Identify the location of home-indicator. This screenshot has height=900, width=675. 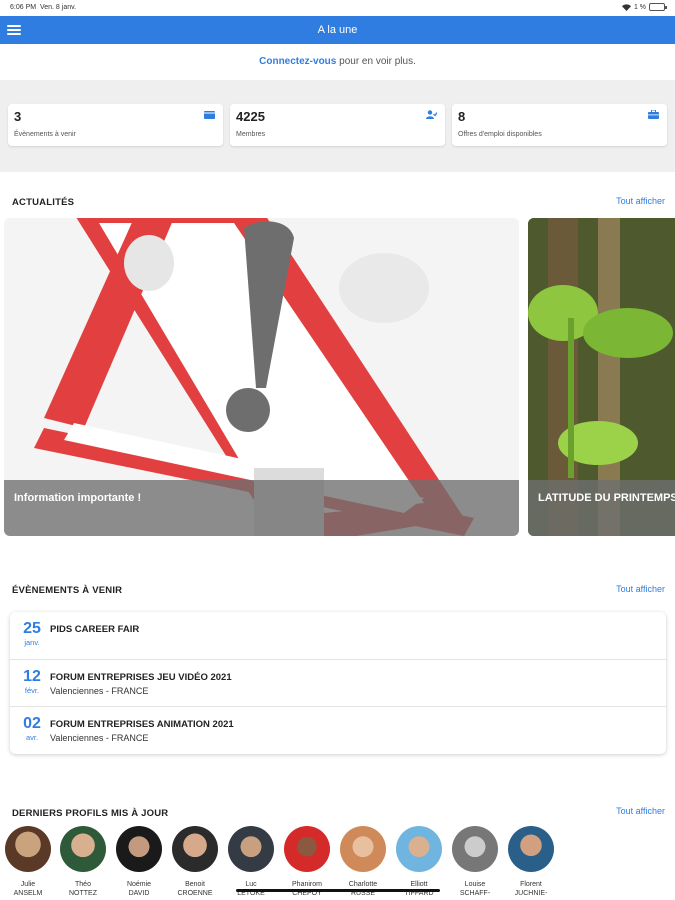
(338, 890).